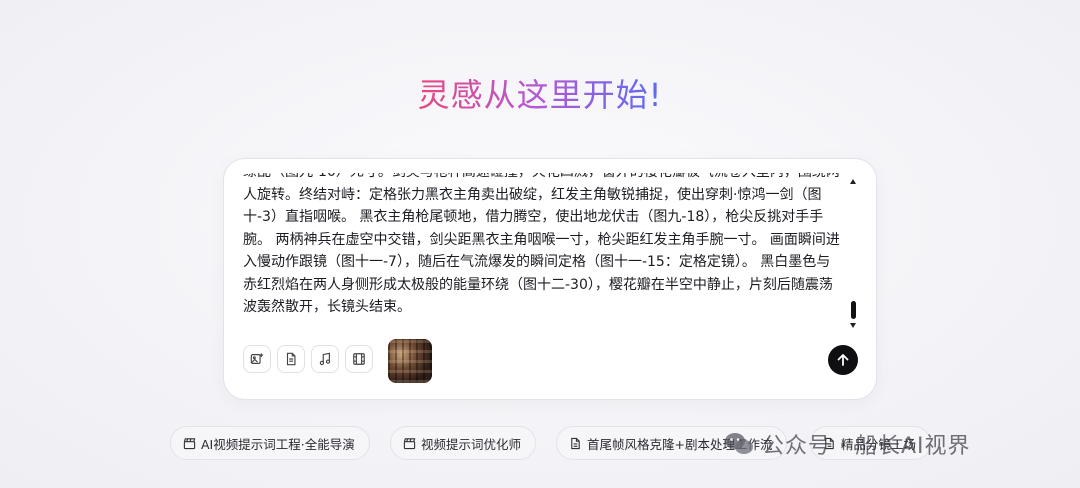  I want to click on film-icon, so click(359, 359).